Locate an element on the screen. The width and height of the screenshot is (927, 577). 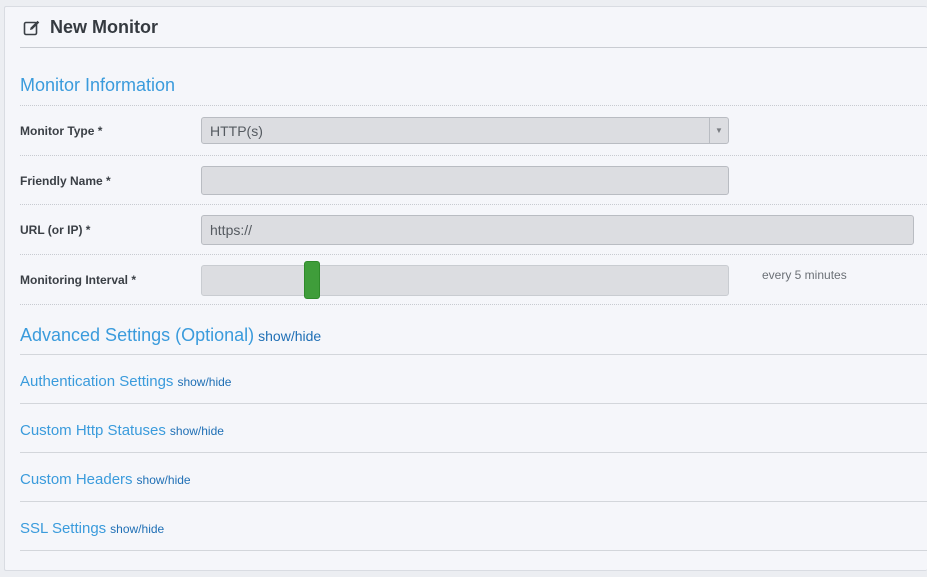
interval-slider-handle is located at coordinates (312, 280).